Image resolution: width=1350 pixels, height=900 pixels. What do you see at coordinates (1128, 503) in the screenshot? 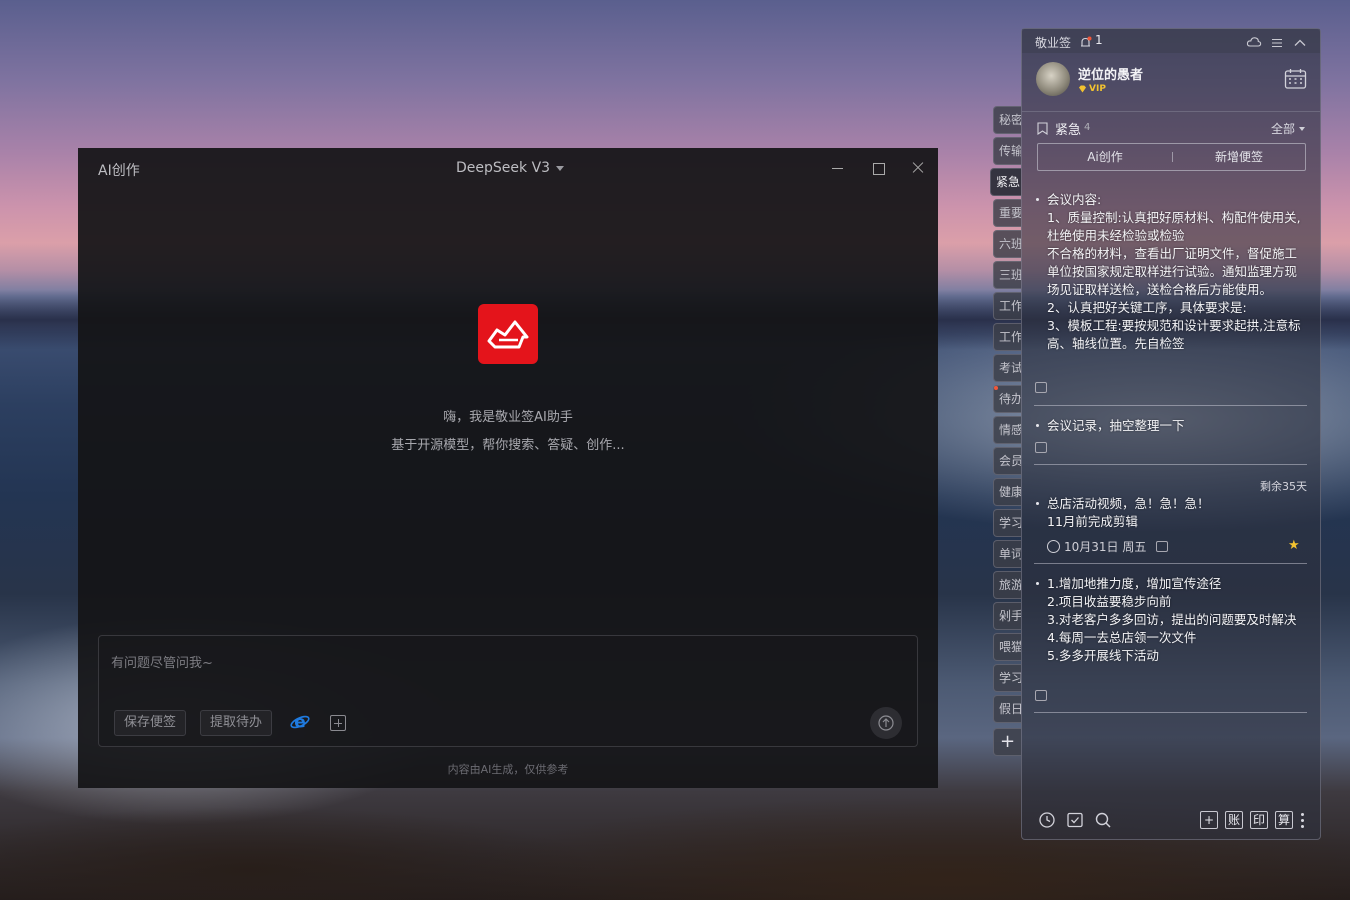
I see `note-line: 总店活动视频，急！急！急！` at bounding box center [1128, 503].